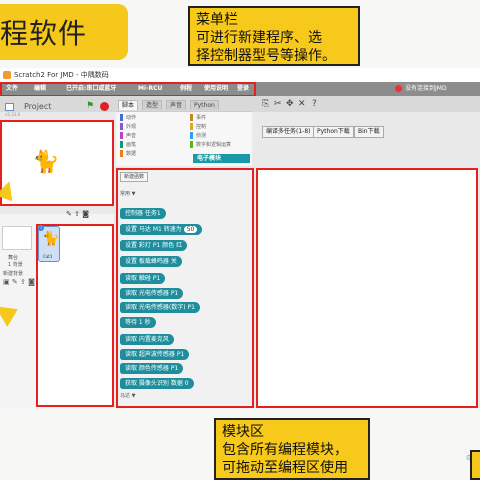 The image size is (480, 480). Describe the element at coordinates (147, 339) in the screenshot. I see `block-read-mic: 读取 内置麦克风` at that location.